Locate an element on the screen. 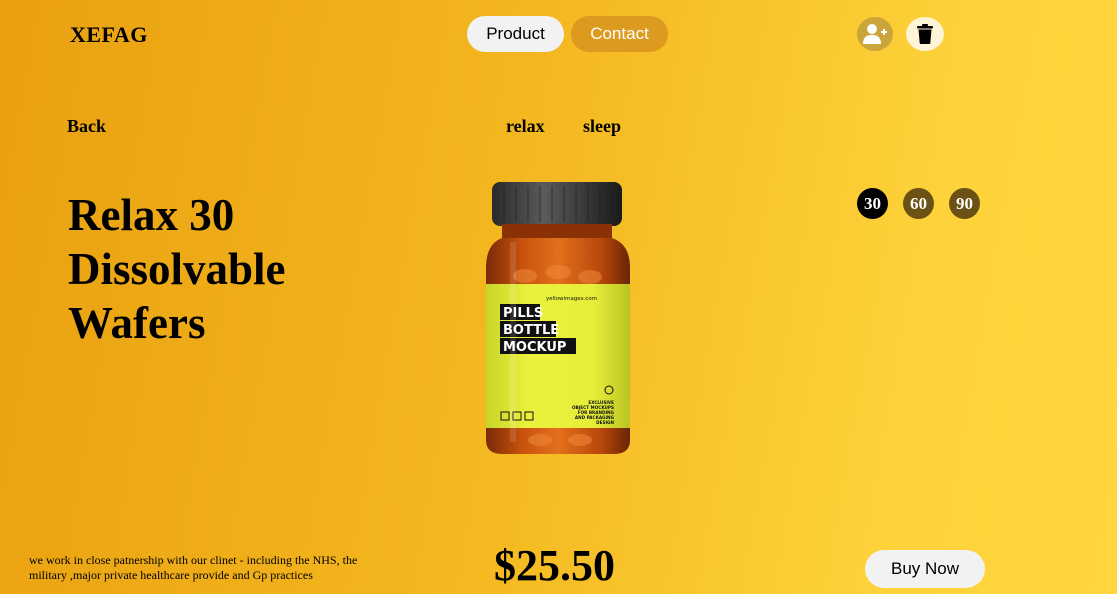 This screenshot has height=594, width=1117. product-title-line: Dissolvable is located at coordinates (177, 269).